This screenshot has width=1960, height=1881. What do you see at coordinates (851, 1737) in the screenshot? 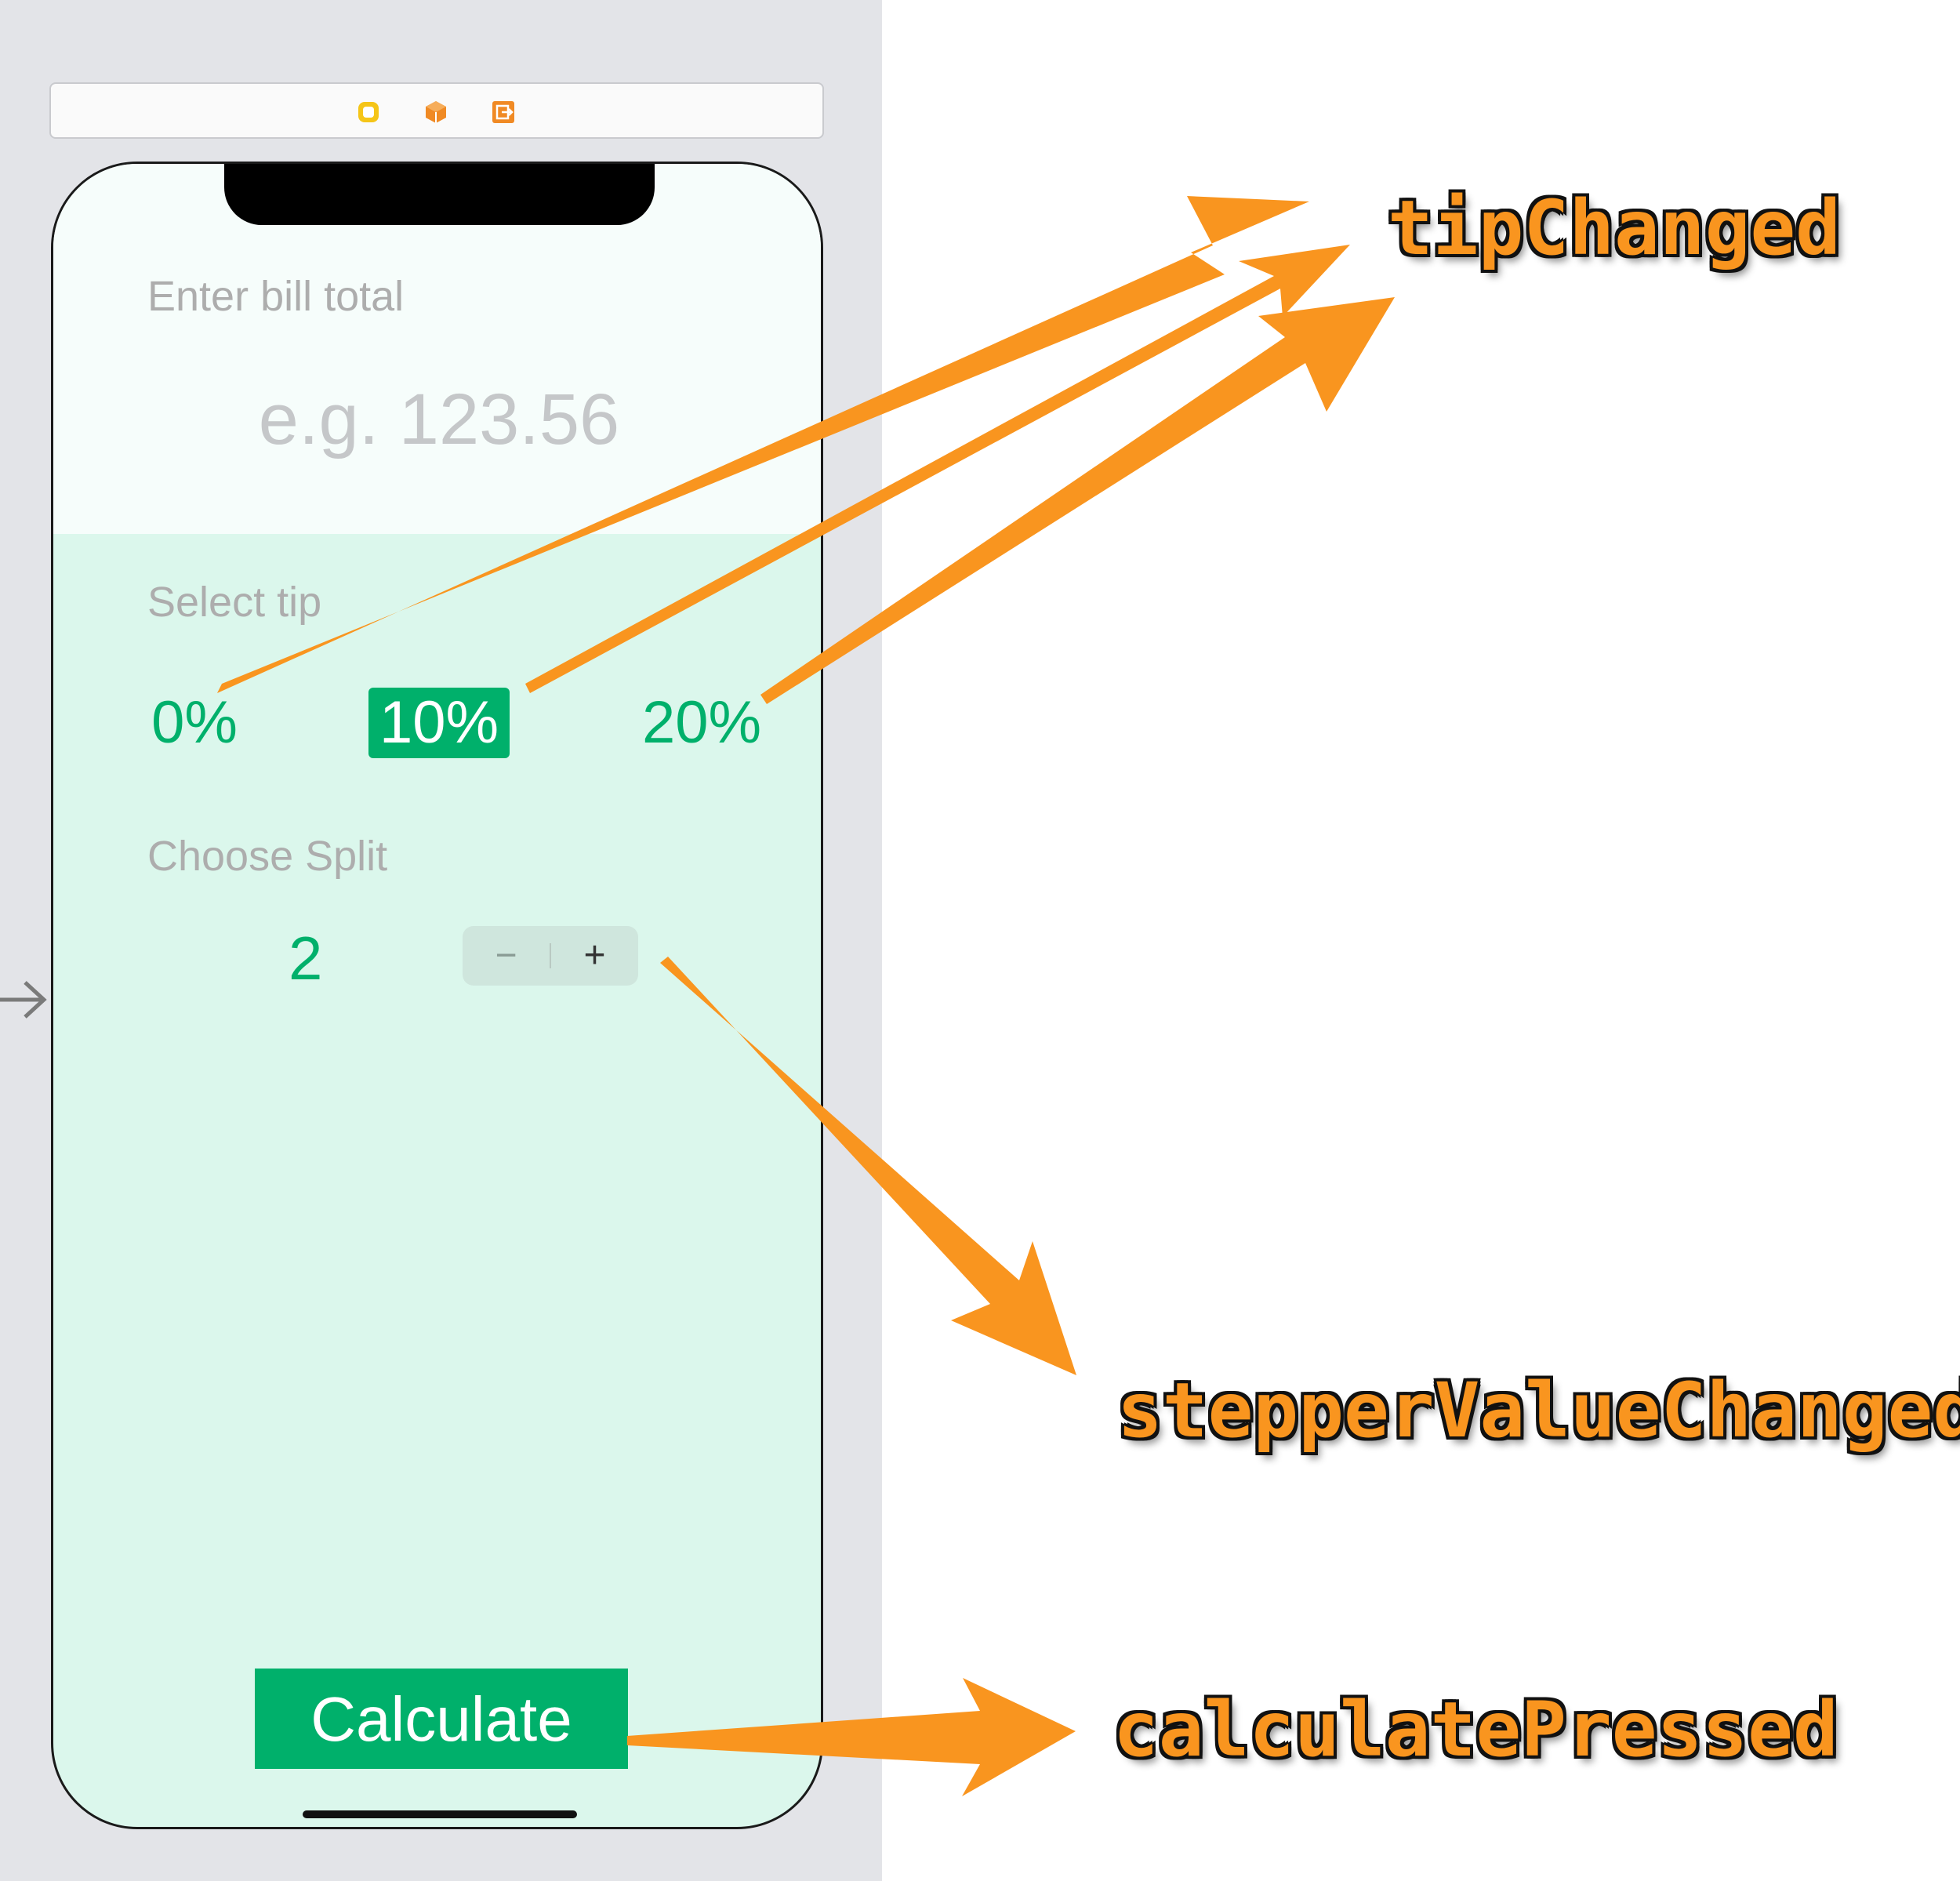
I see `calculate-connection-arrow-icon` at bounding box center [851, 1737].